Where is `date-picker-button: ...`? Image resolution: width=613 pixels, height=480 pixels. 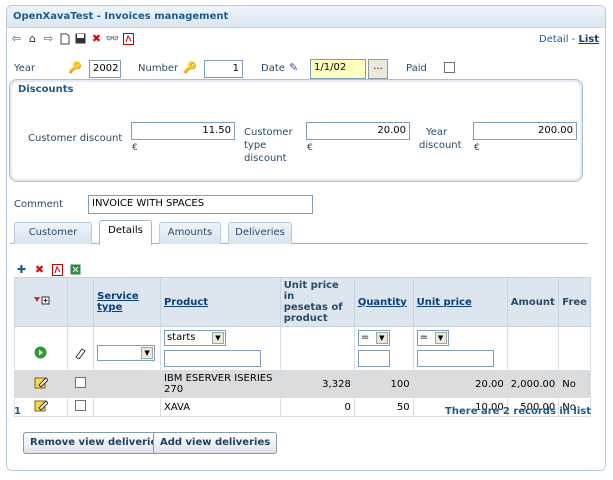 date-picker-button: ... is located at coordinates (378, 69).